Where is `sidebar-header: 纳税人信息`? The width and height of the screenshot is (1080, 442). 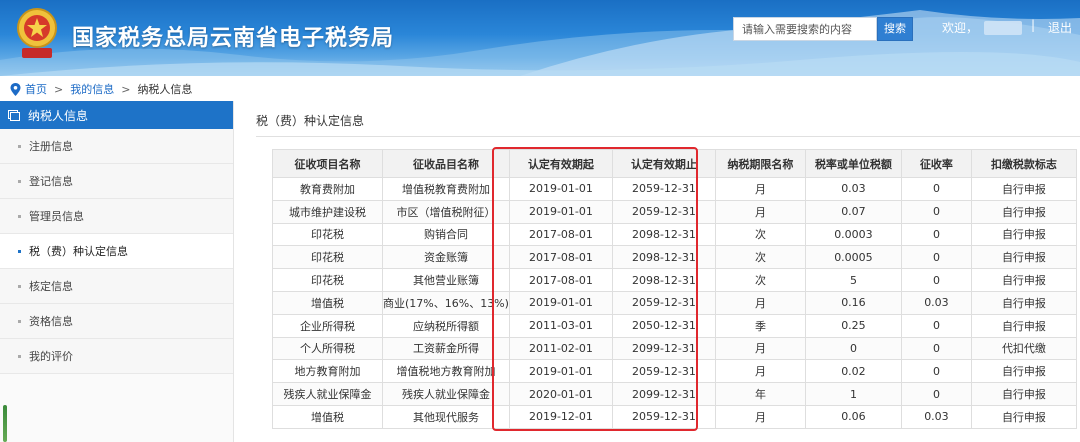
sidebar-header: 纳税人信息 is located at coordinates (116, 115).